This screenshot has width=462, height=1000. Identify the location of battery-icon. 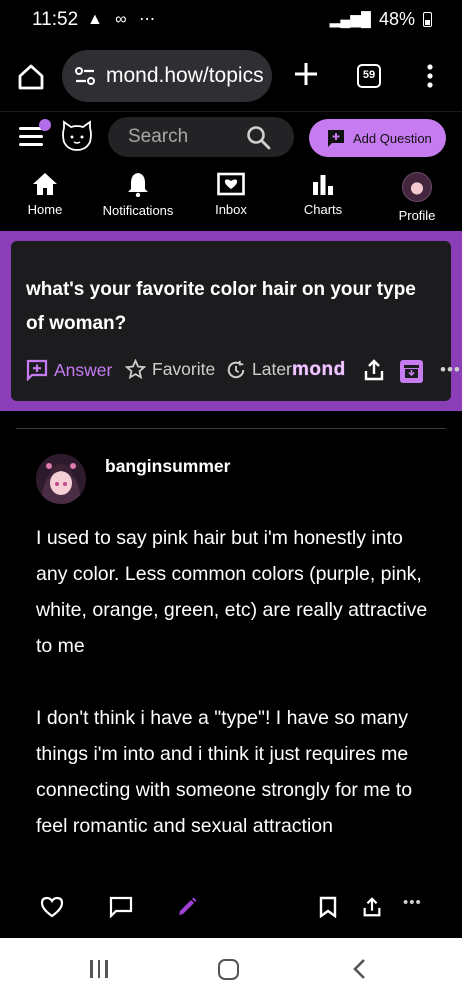
(427, 19).